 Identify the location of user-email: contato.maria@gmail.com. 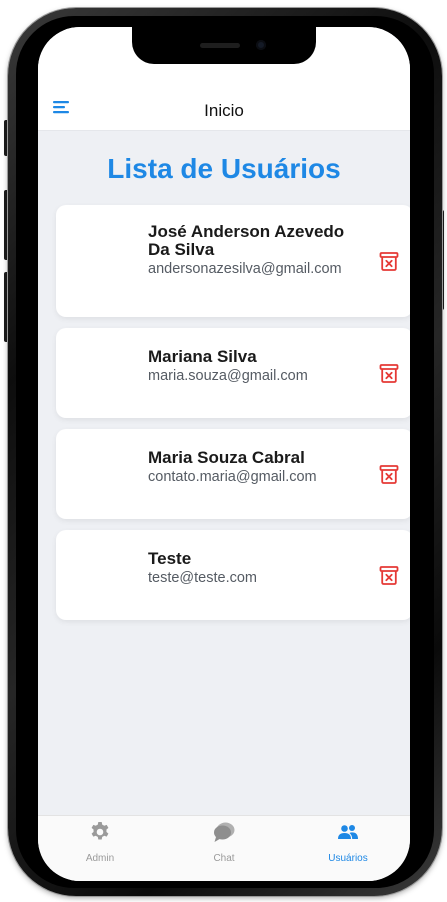
(232, 477).